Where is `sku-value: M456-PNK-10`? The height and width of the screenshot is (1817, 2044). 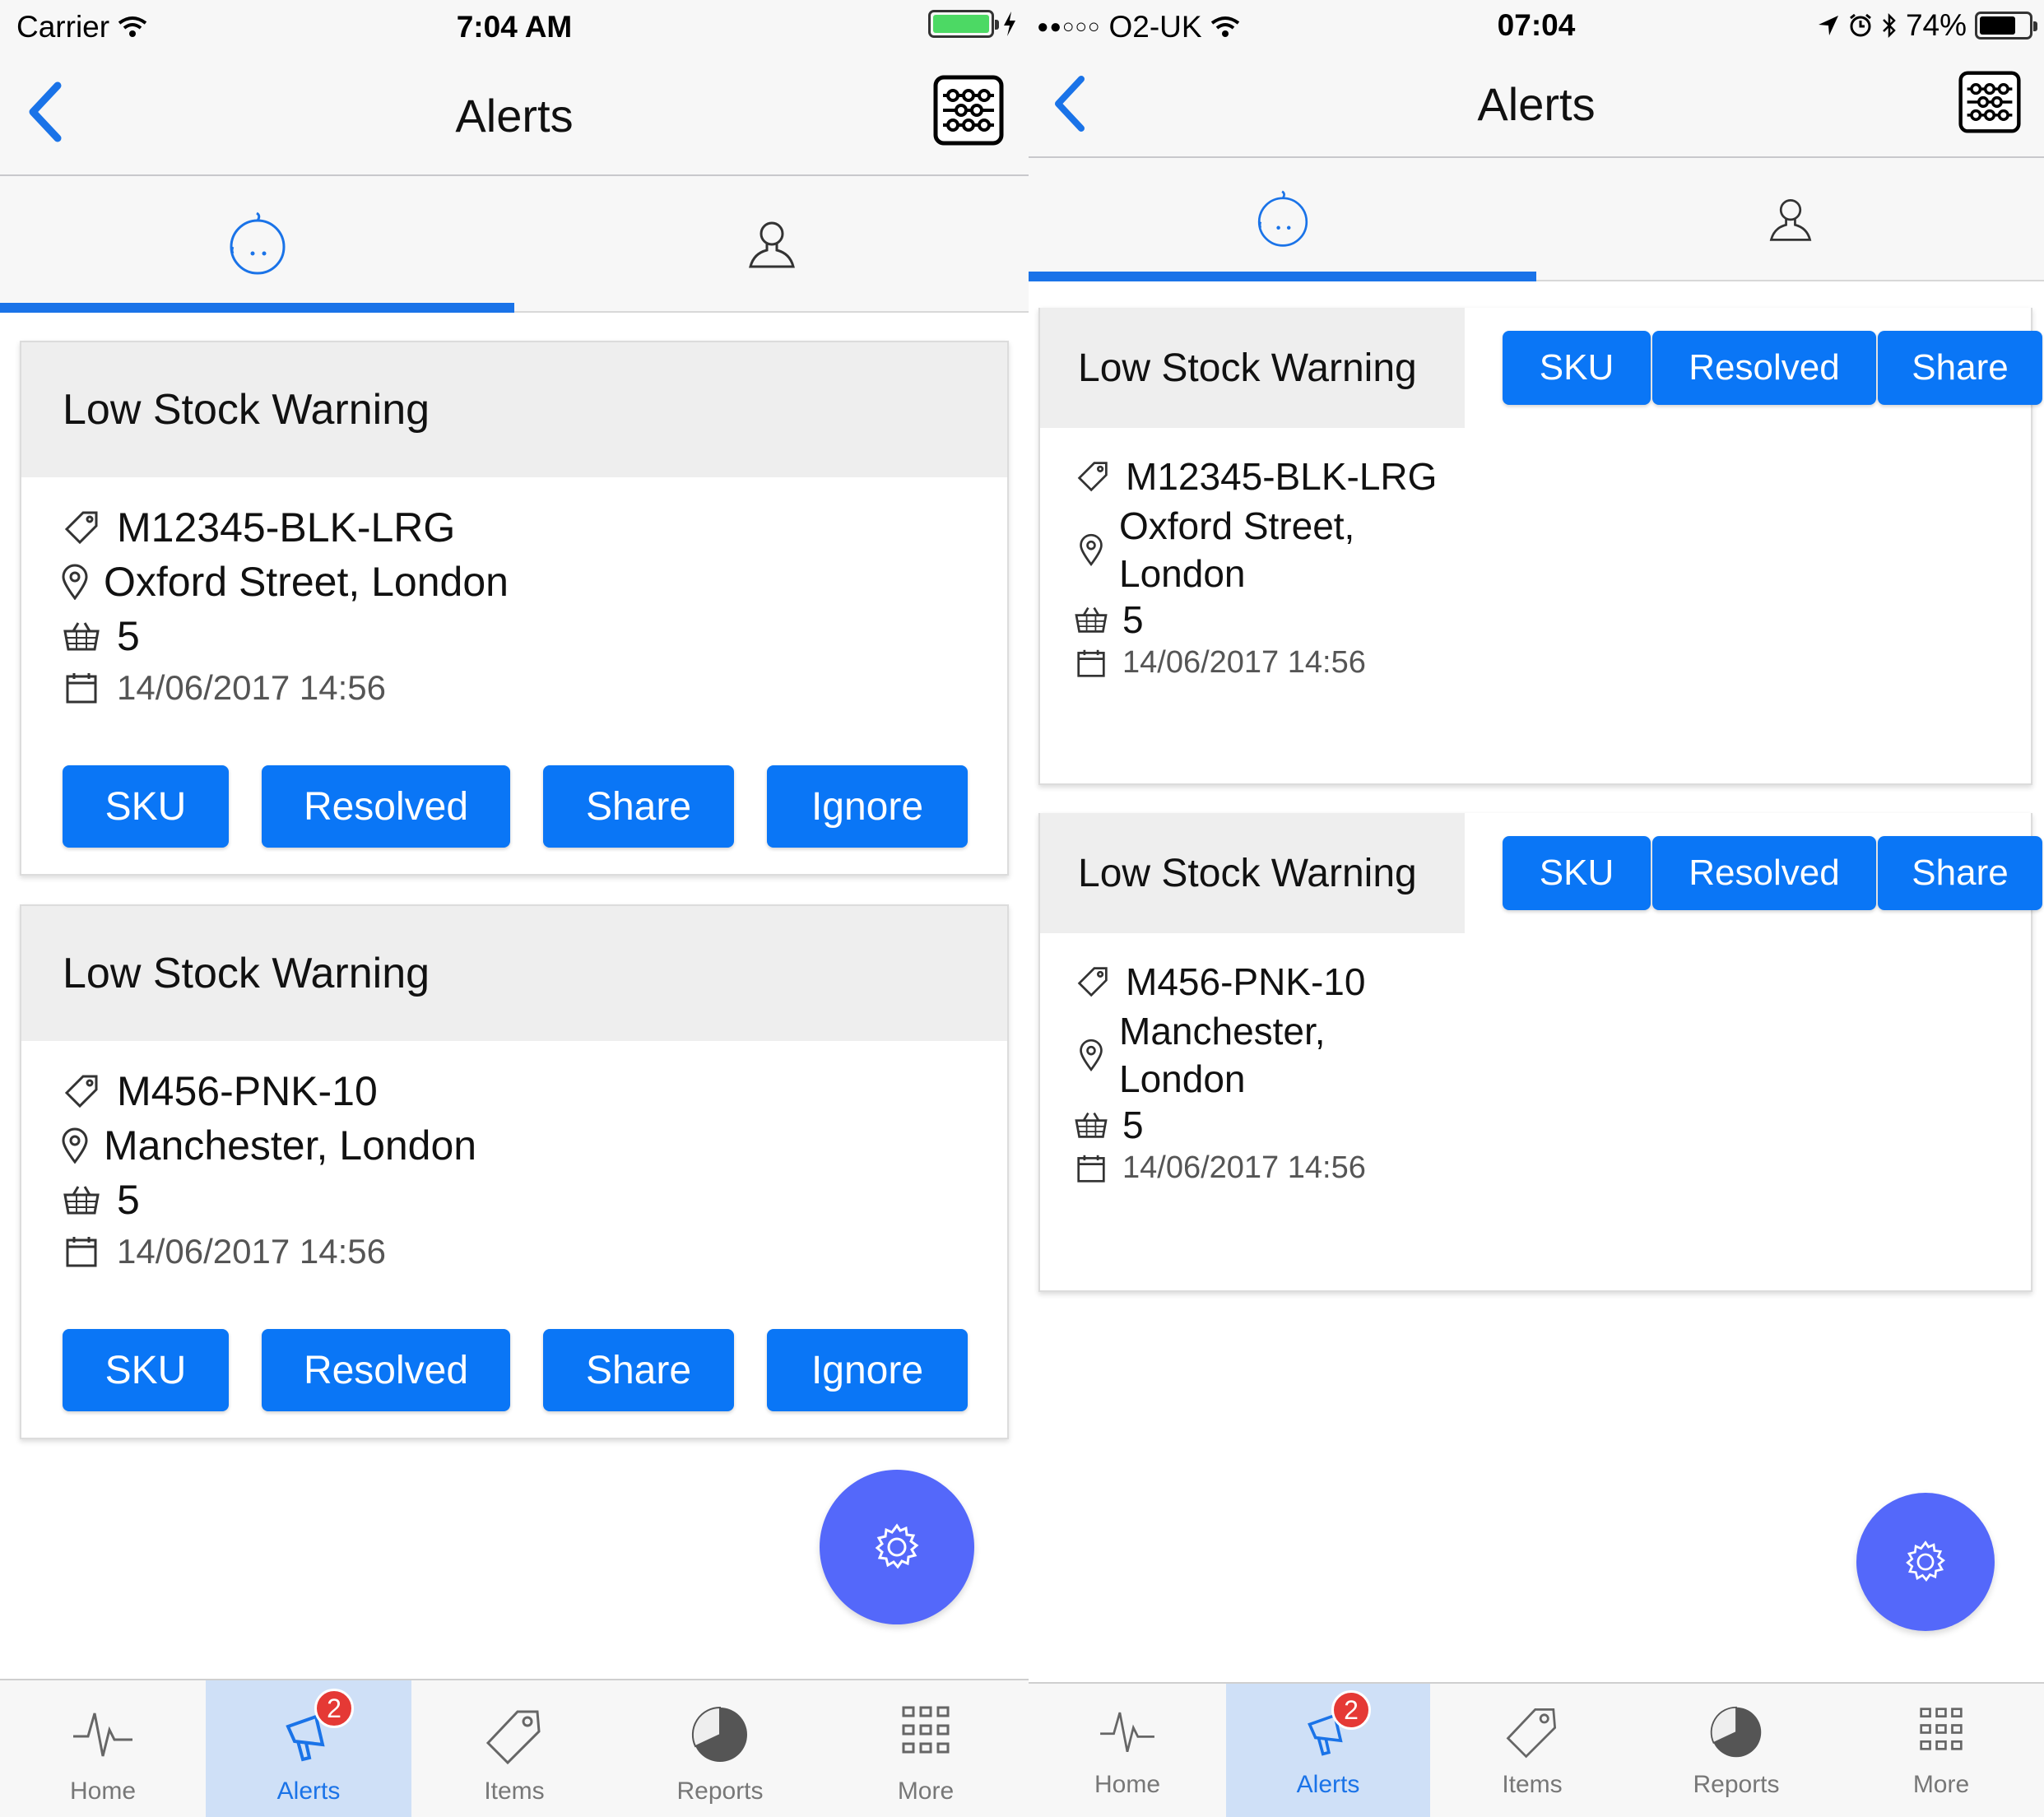 sku-value: M456-PNK-10 is located at coordinates (1246, 981).